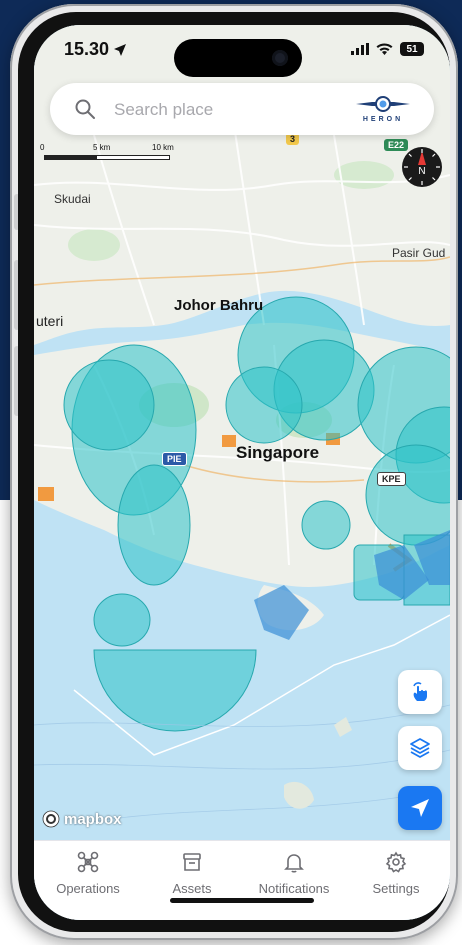 The height and width of the screenshot is (945, 462). I want to click on dynamic-island, so click(238, 58).